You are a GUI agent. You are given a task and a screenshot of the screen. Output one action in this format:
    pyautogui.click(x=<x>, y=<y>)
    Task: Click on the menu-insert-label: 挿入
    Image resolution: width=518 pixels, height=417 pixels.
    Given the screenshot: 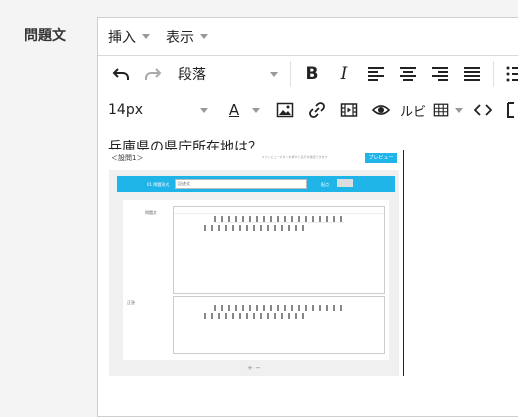 What is the action you would take?
    pyautogui.click(x=122, y=37)
    